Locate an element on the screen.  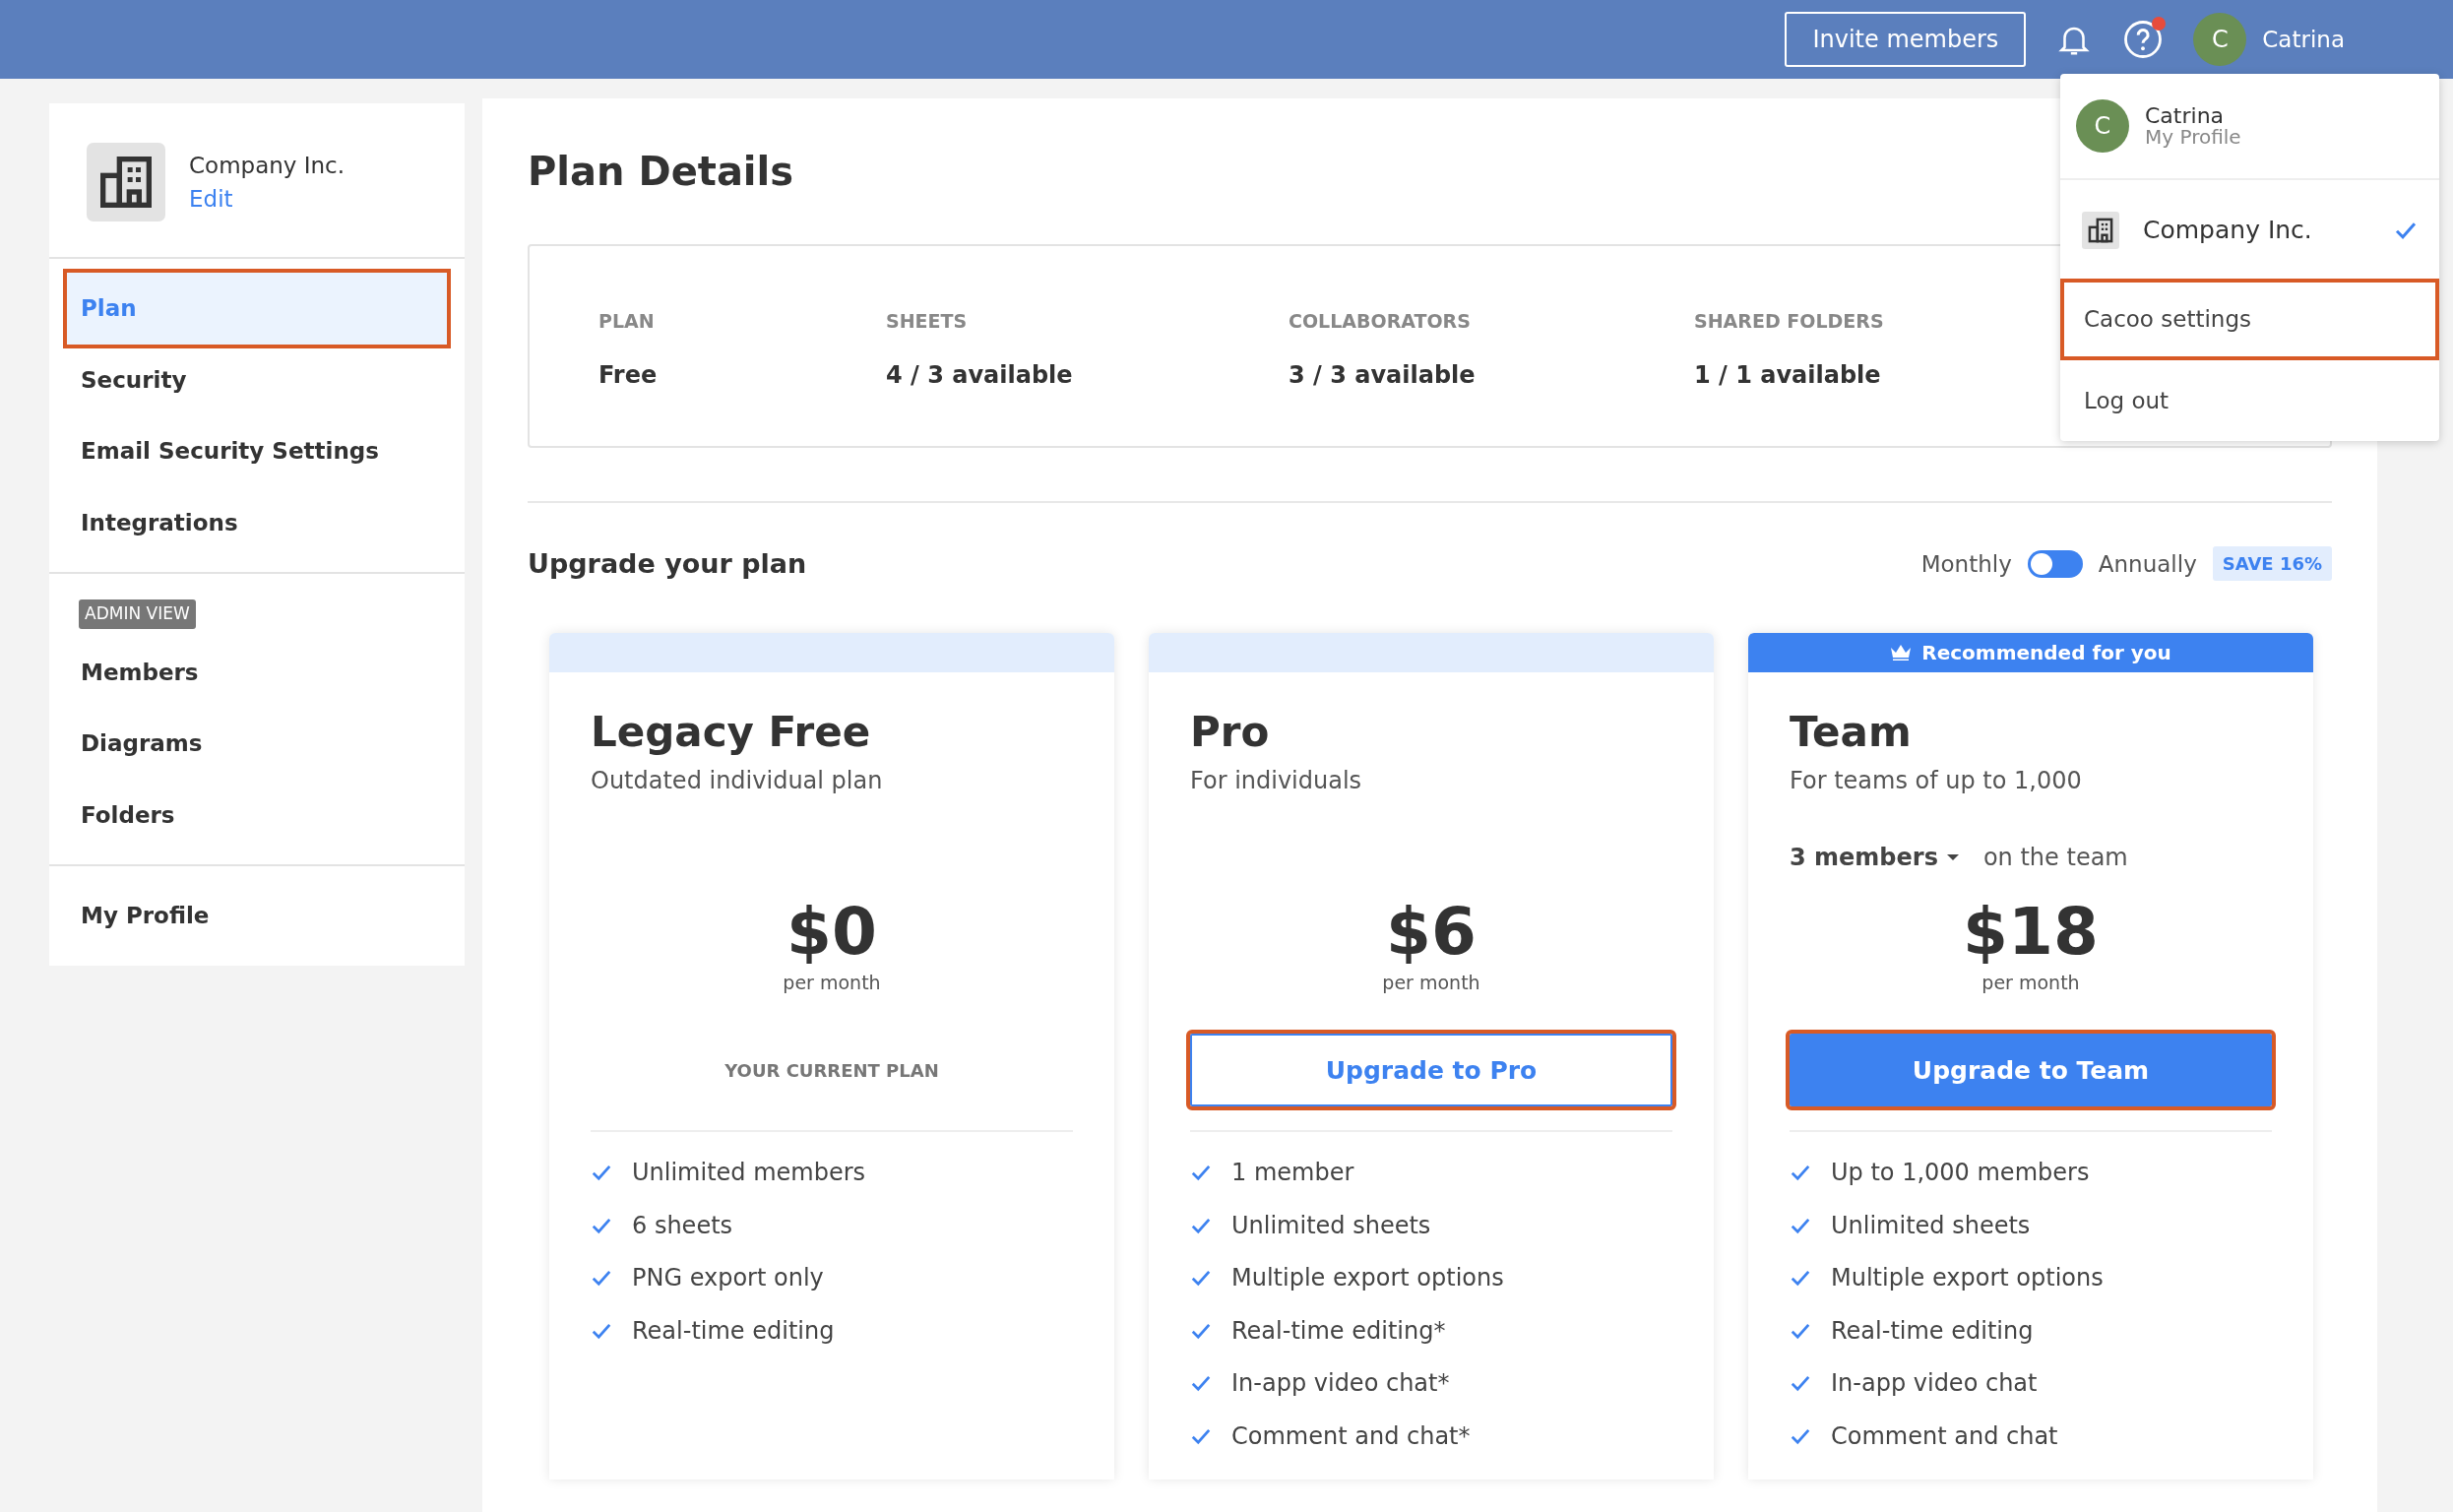
members-dropdown: 3 members is located at coordinates (1875, 858).